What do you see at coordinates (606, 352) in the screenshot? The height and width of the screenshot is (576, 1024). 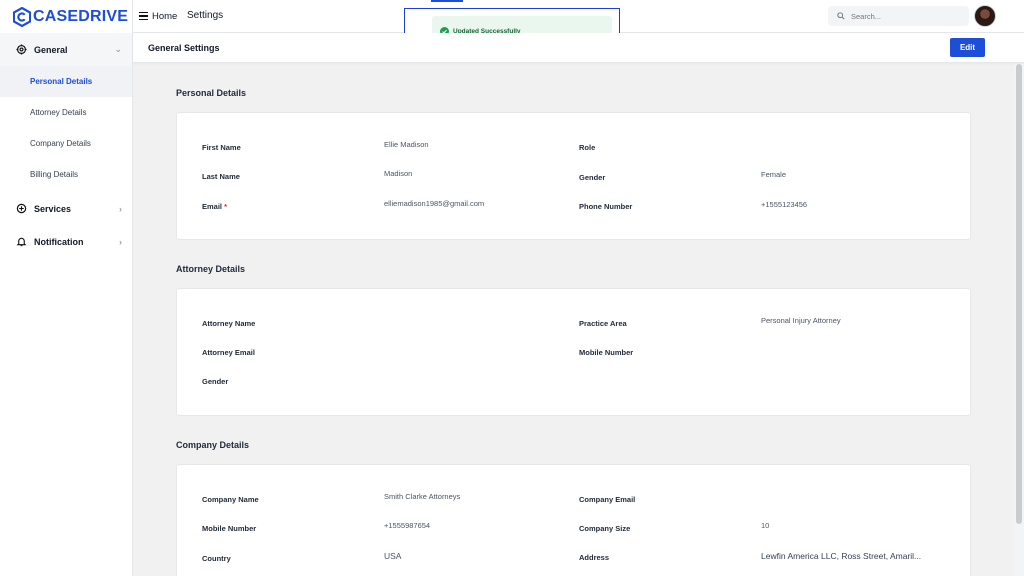 I see `mobile-number-label: Mobile Number` at bounding box center [606, 352].